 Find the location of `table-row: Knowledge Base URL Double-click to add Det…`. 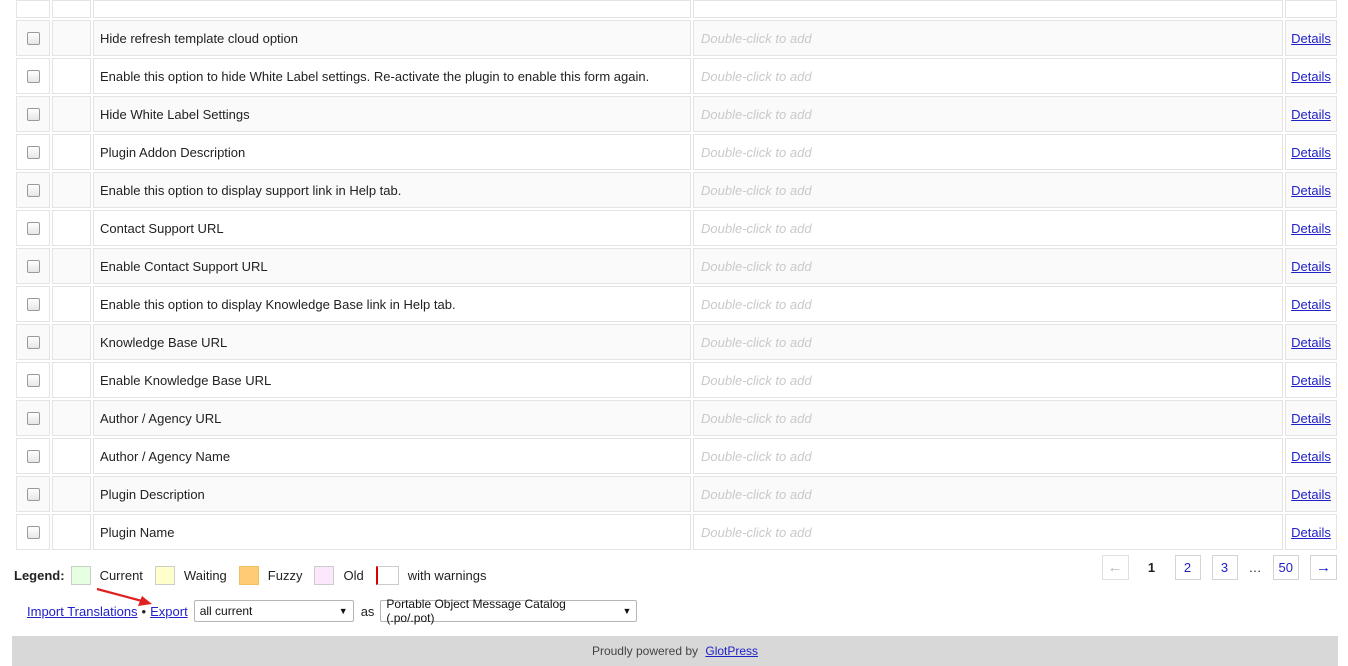

table-row: Knowledge Base URL Double-click to add Det… is located at coordinates (676, 342).